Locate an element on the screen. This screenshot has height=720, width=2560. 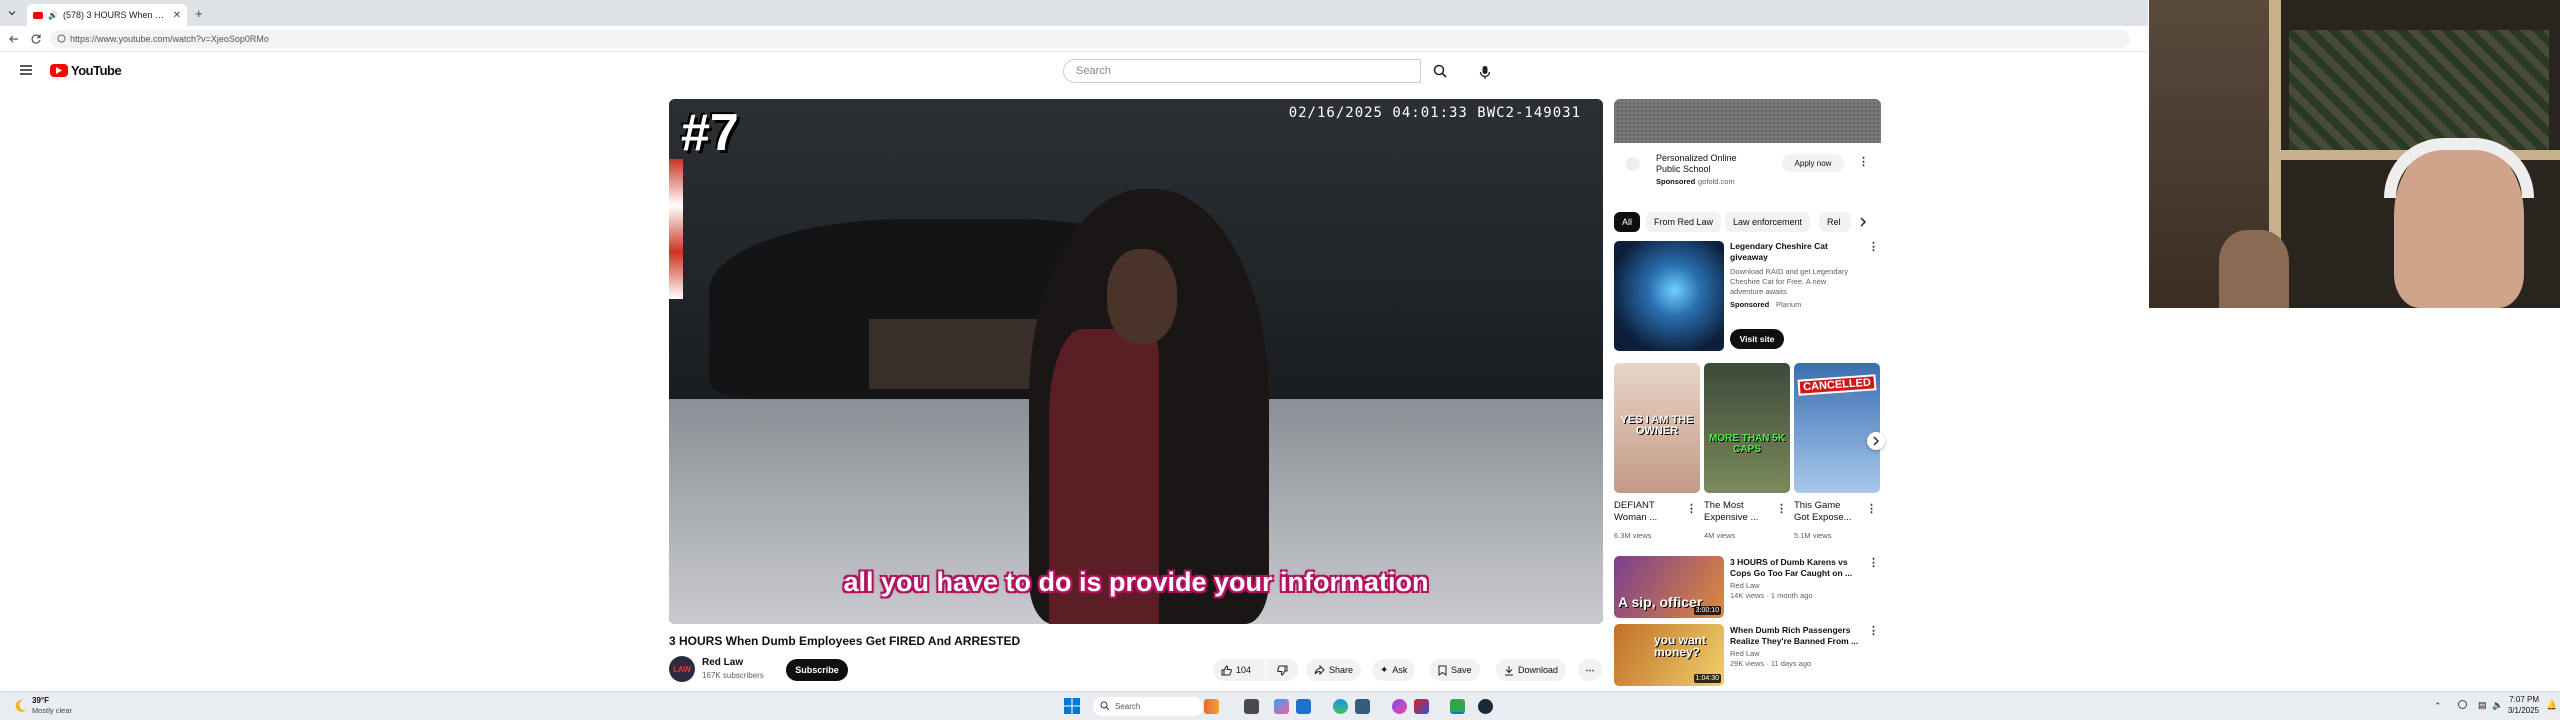
video-menu-icon-1: ⋮ is located at coordinates (1873, 562).